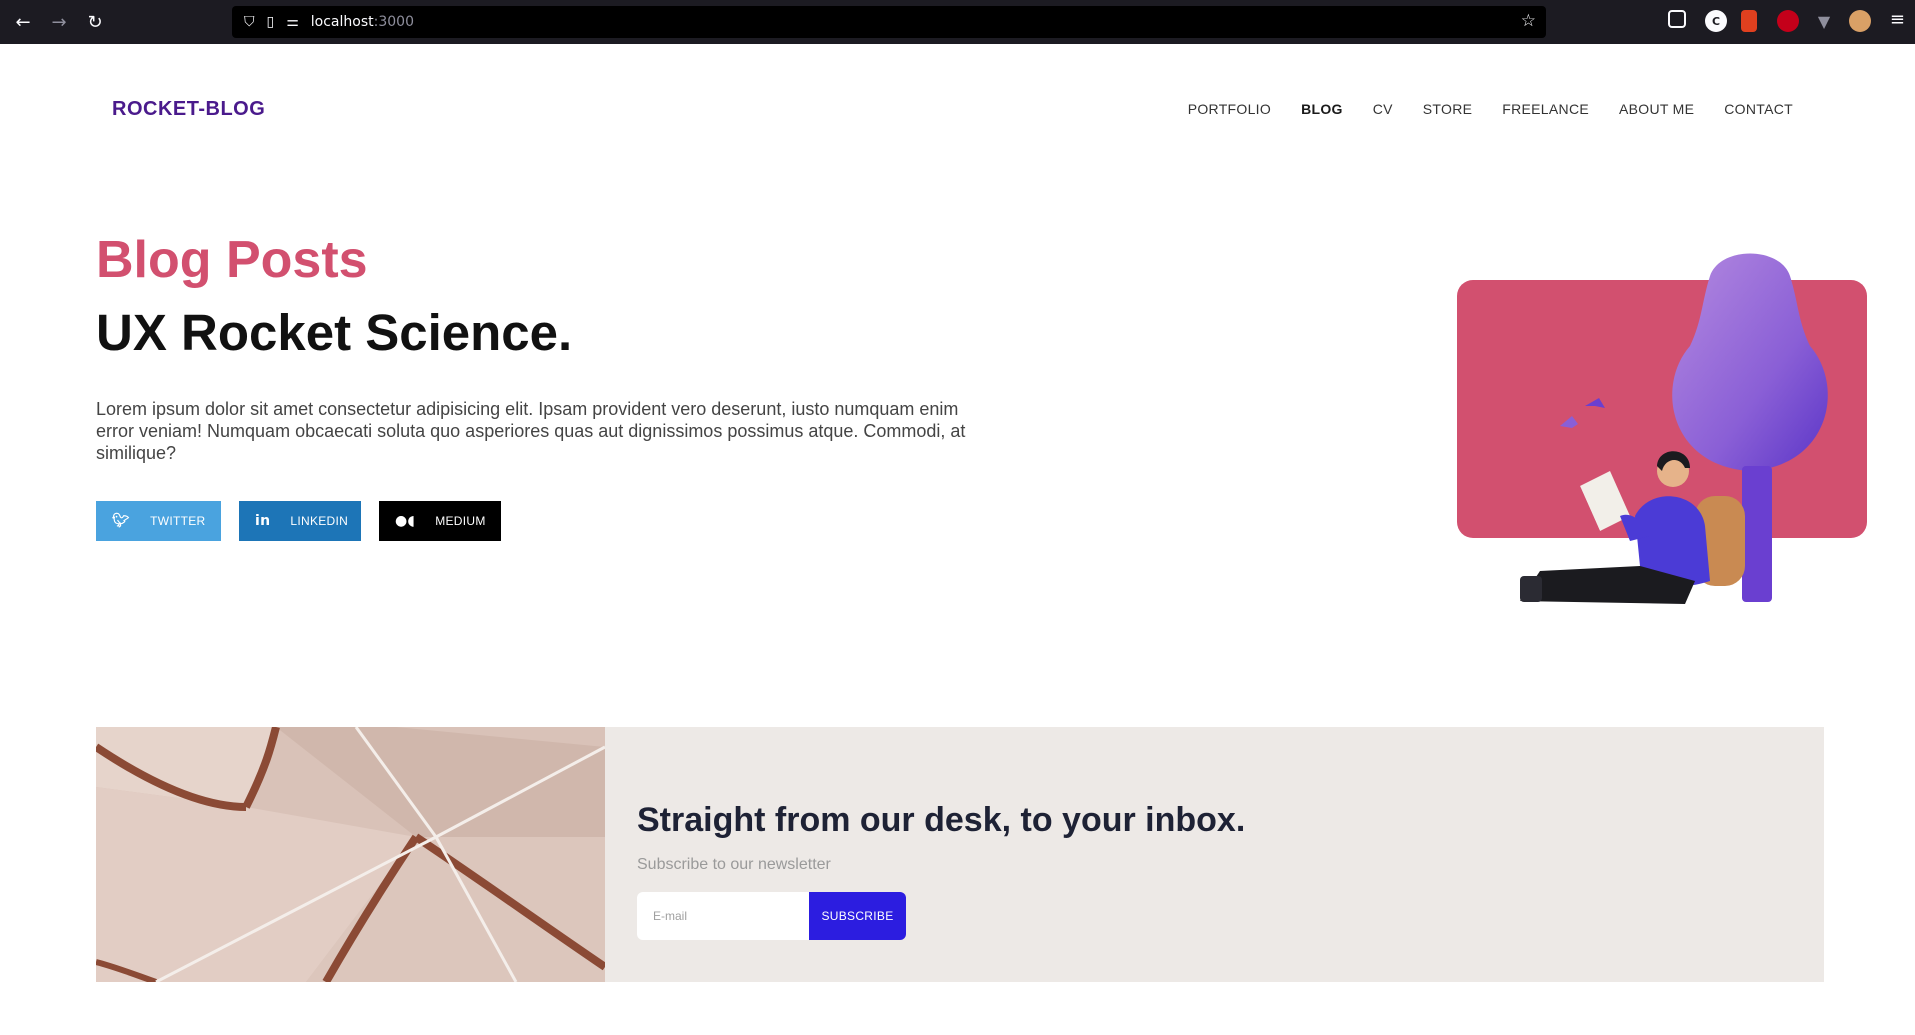 This screenshot has height=1035, width=1915. Describe the element at coordinates (1545, 109) in the screenshot. I see `nav-item-freelance: FREELANCE` at that location.